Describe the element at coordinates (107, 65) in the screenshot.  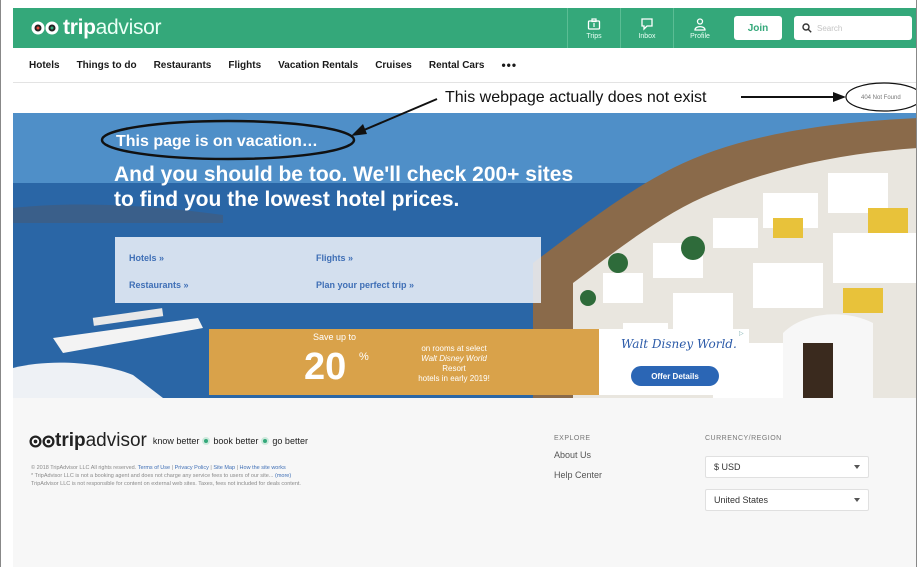
I see `nav-things-to-do: Things to do` at that location.